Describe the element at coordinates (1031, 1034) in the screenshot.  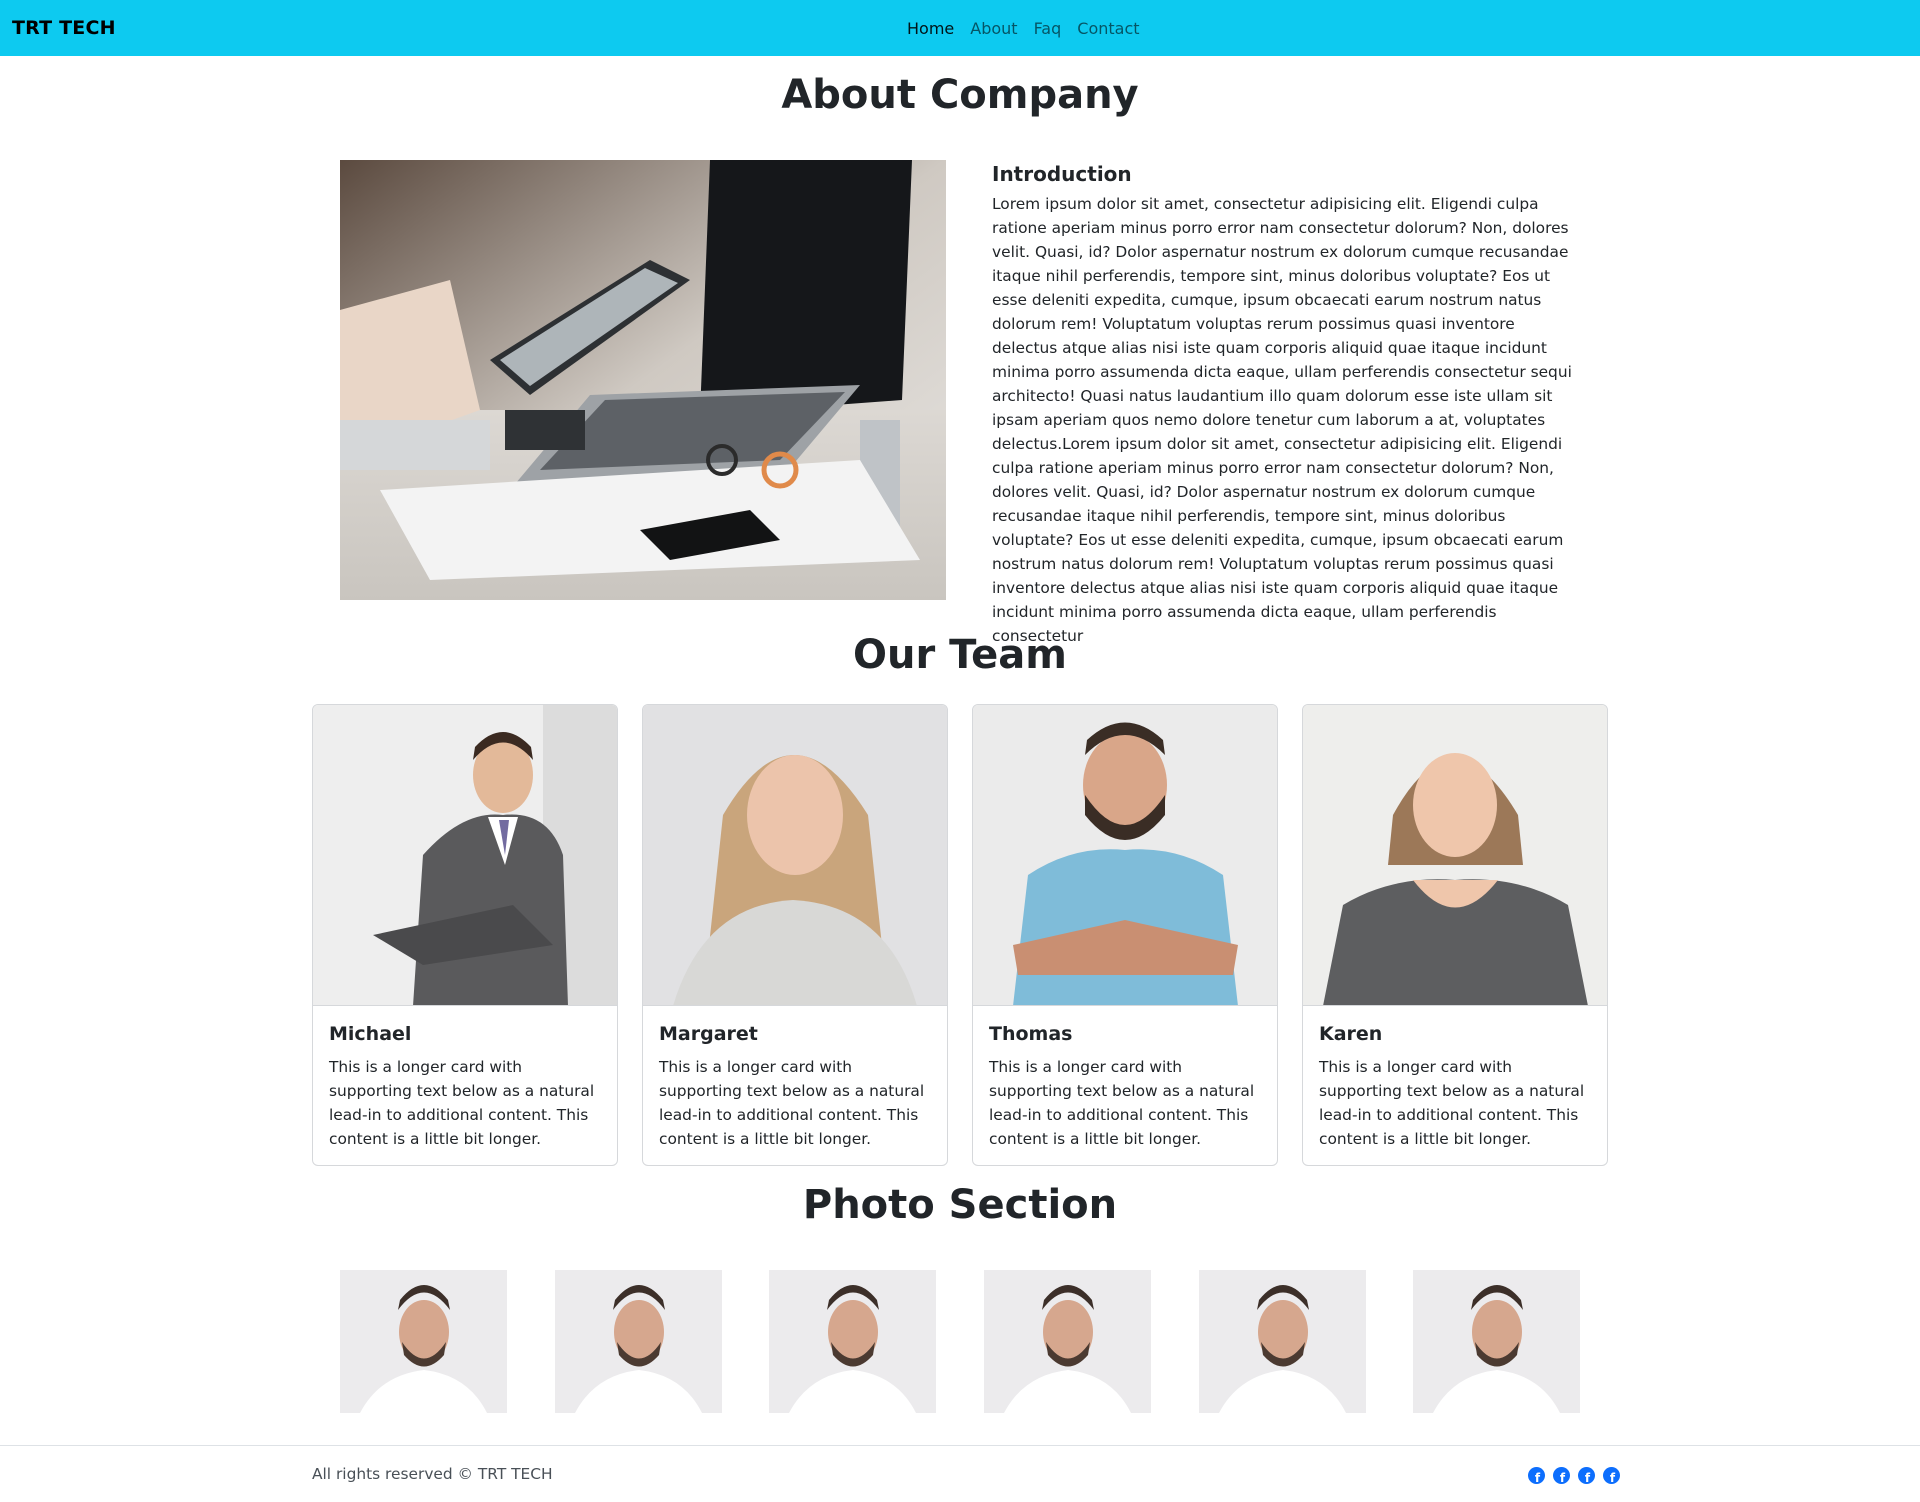
I see `member-name: Thomas` at that location.